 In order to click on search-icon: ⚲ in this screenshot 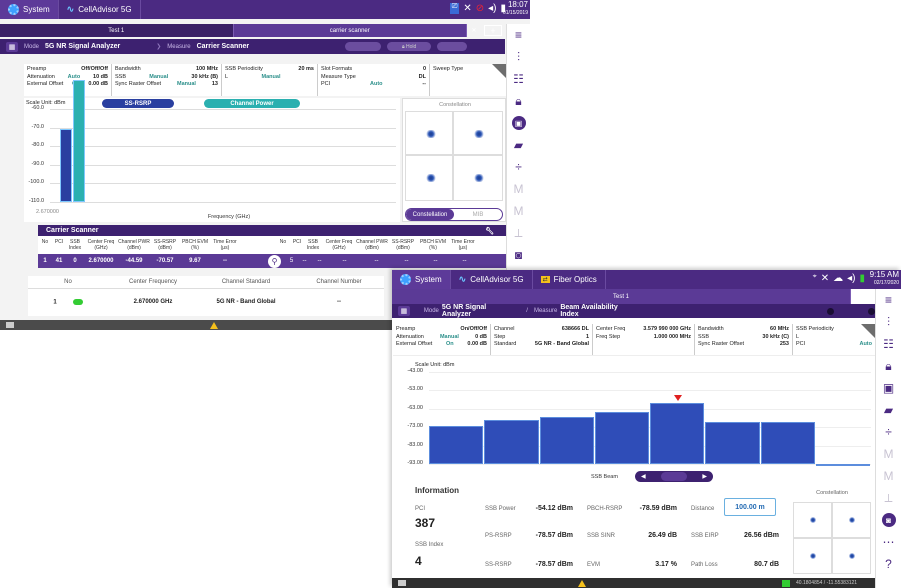, I will do `click(274, 261)`.